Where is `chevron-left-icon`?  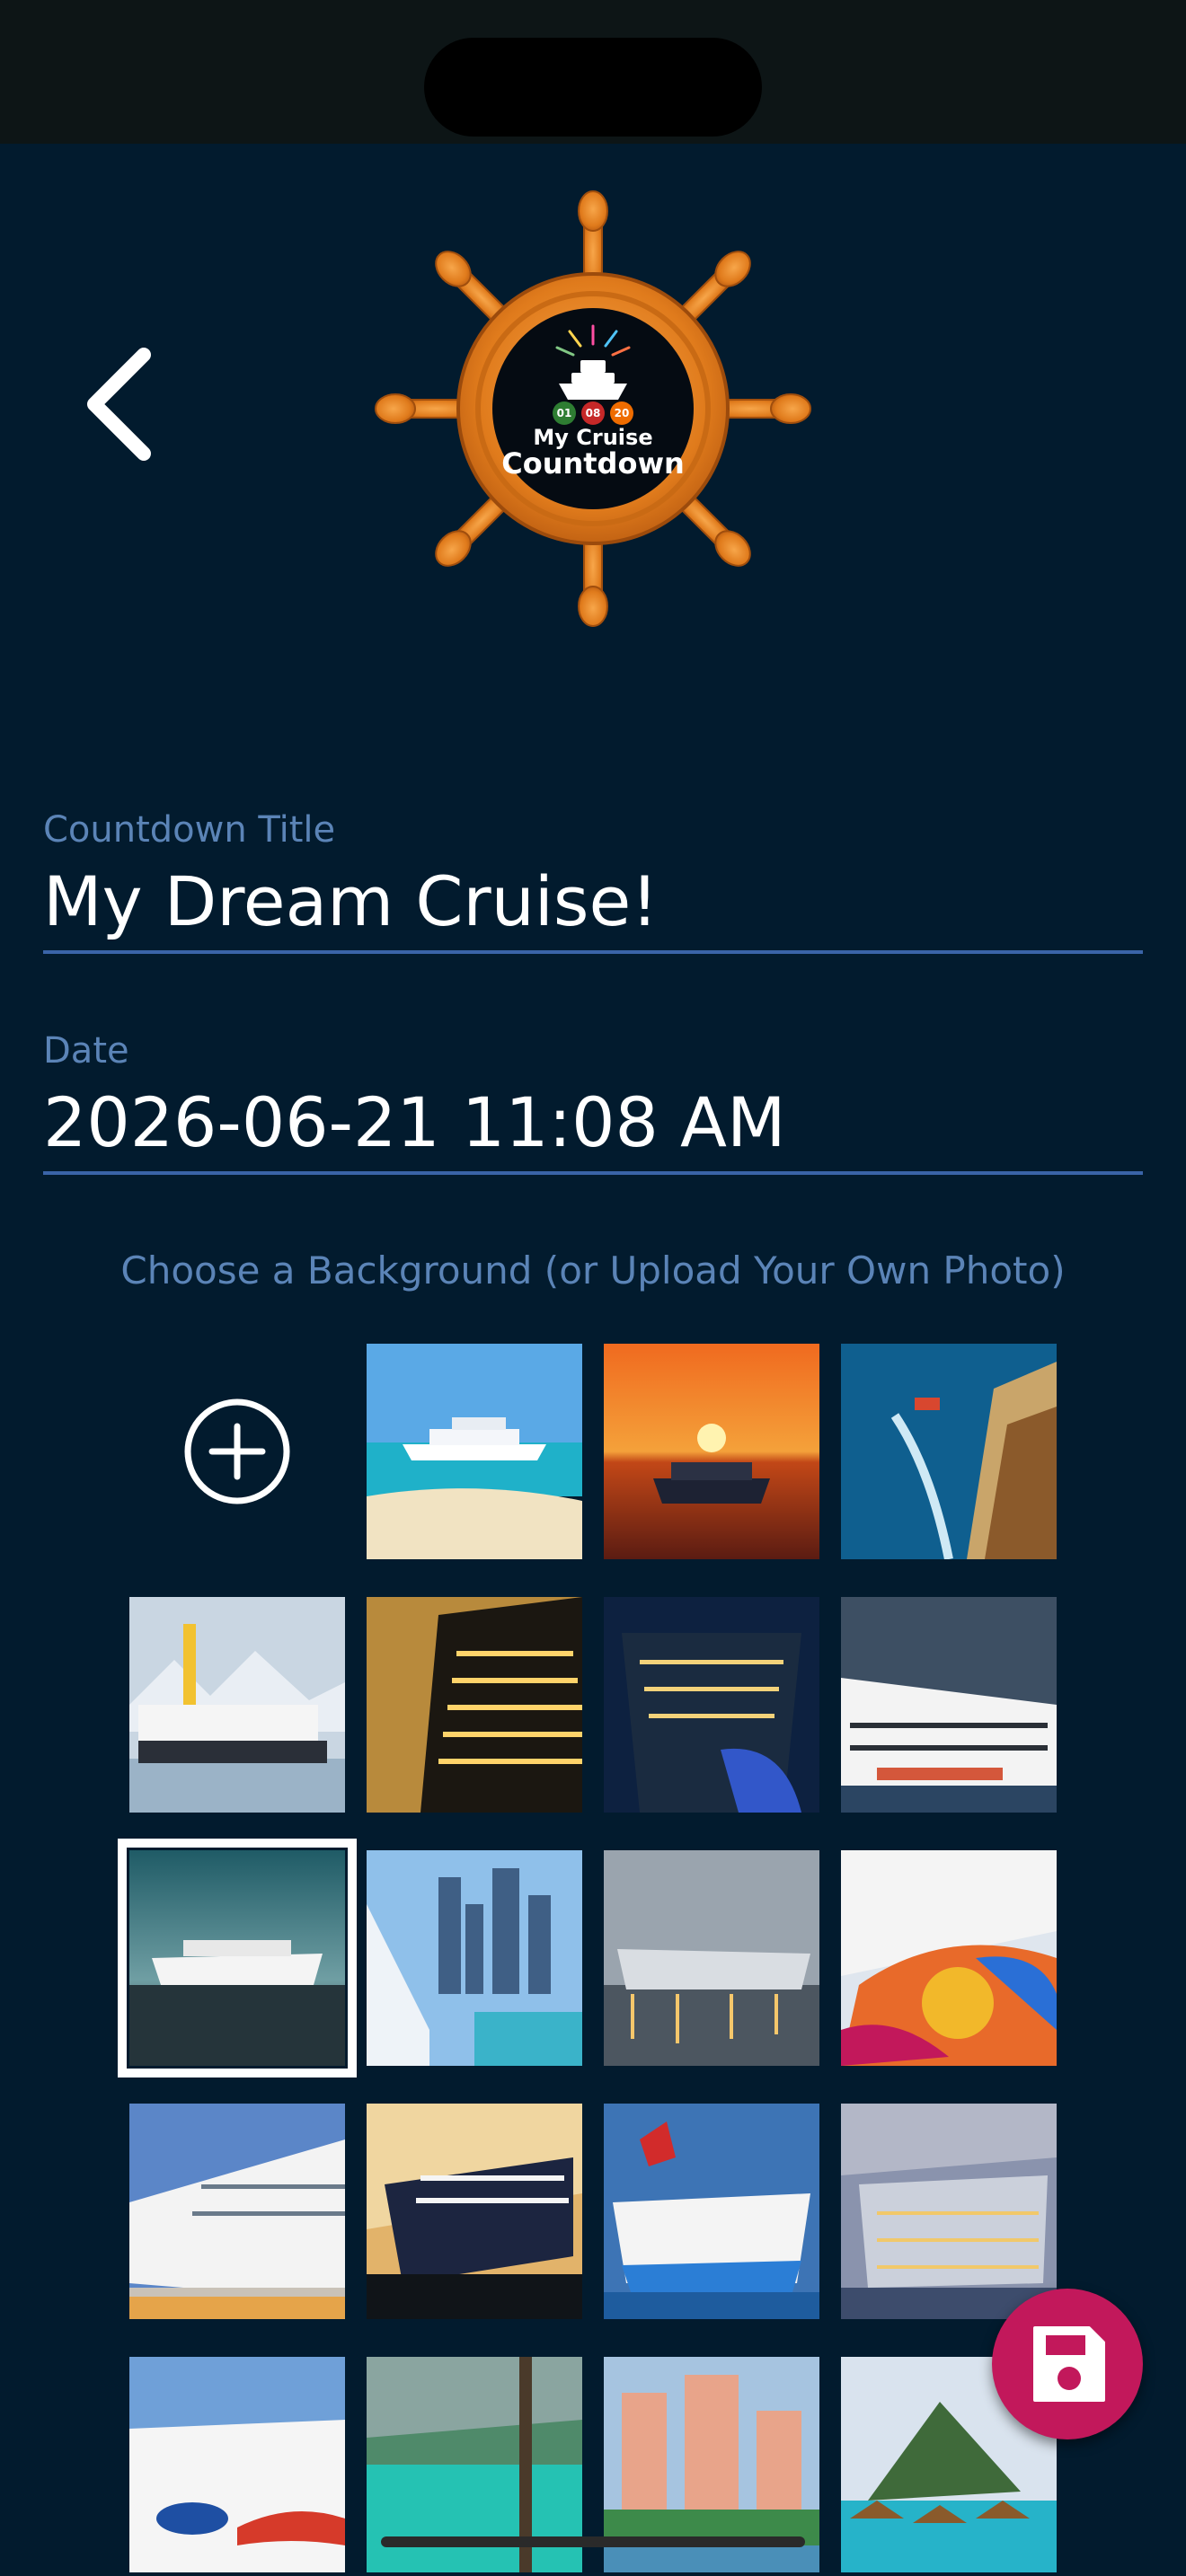 chevron-left-icon is located at coordinates (119, 404).